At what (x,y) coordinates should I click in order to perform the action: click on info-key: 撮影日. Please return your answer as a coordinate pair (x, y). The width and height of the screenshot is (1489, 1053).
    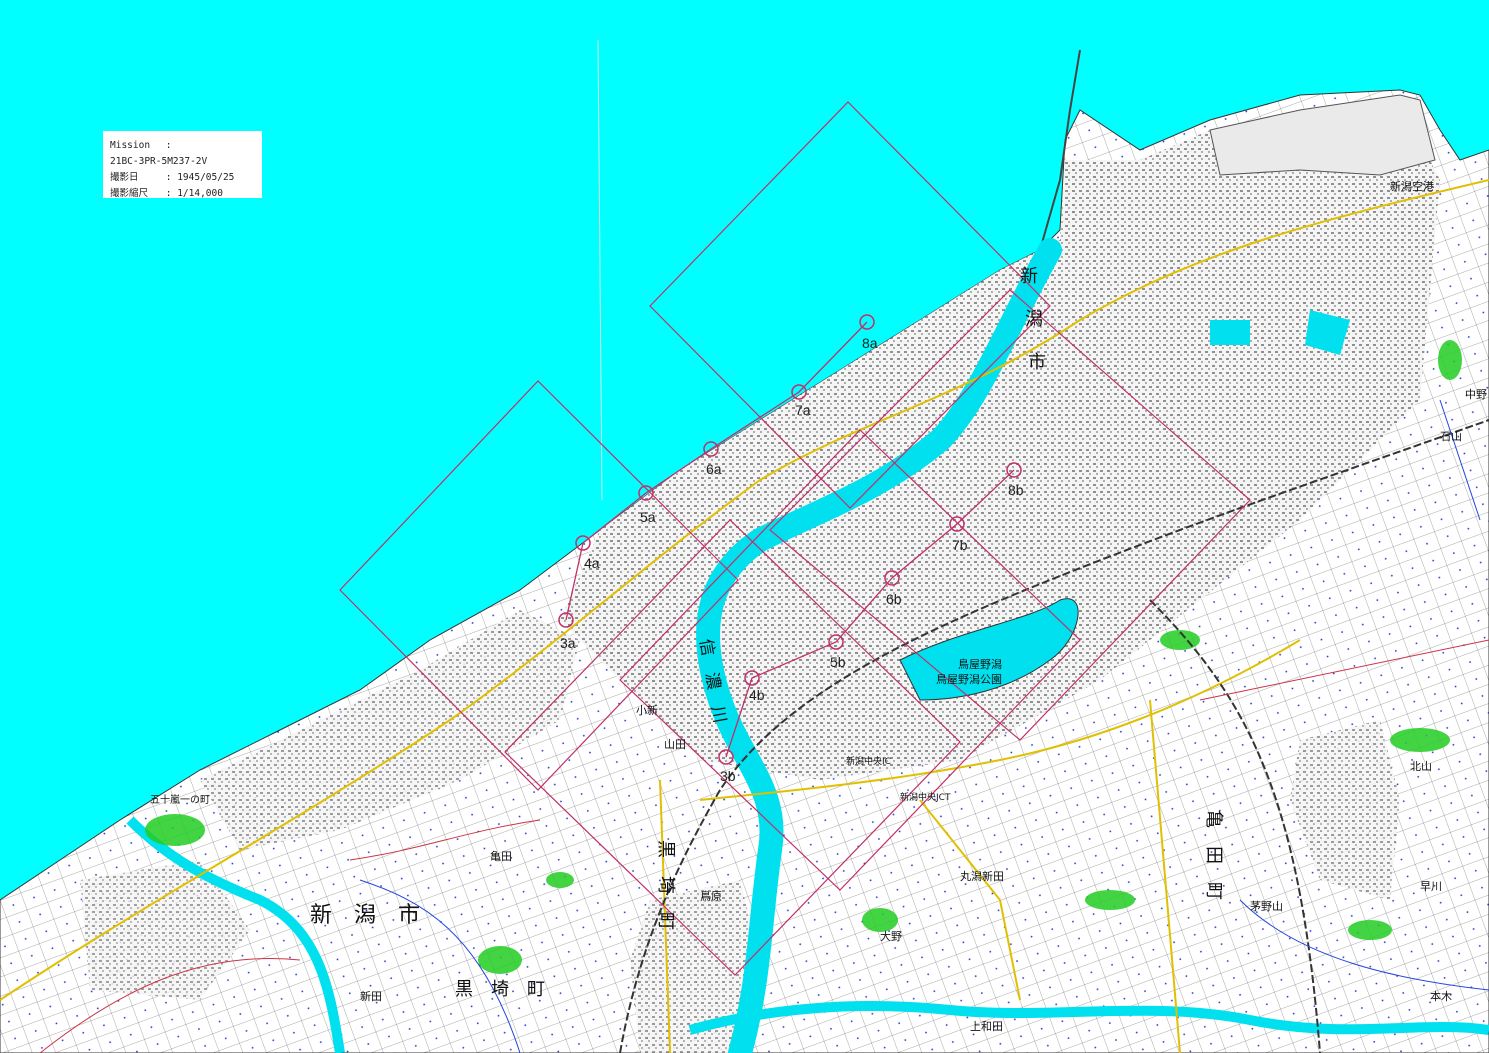
    Looking at the image, I should click on (124, 177).